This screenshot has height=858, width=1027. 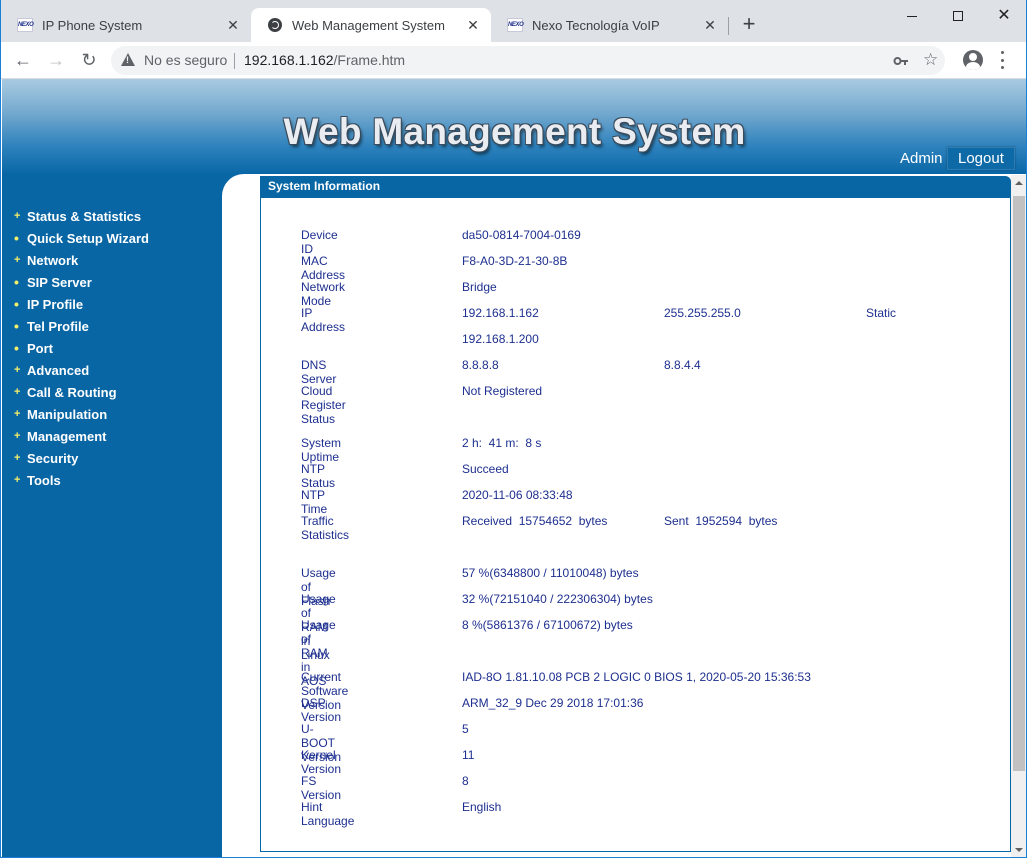 What do you see at coordinates (112, 216) in the screenshot?
I see `sidebar-item-status-statistics: + Status & Statistics` at bounding box center [112, 216].